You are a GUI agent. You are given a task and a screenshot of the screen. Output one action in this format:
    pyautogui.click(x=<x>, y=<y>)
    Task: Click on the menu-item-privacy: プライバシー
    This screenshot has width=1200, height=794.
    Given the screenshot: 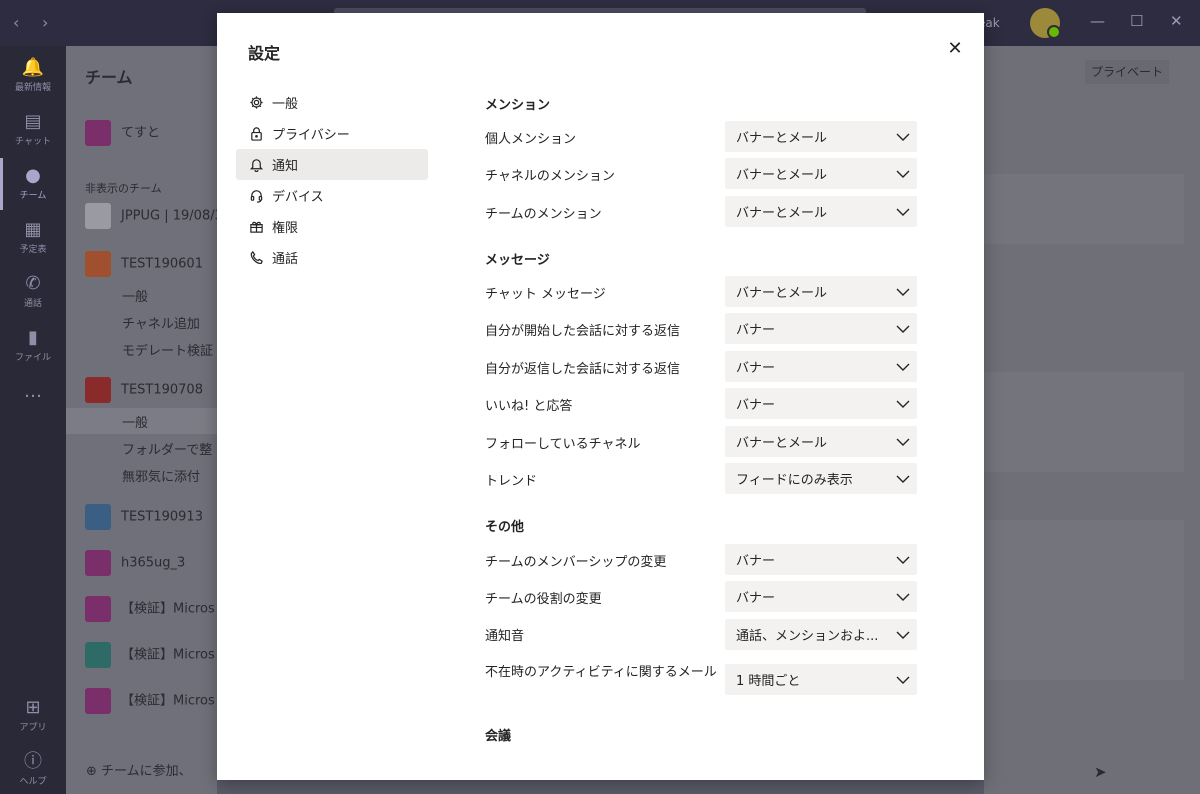 What is the action you would take?
    pyautogui.click(x=332, y=133)
    